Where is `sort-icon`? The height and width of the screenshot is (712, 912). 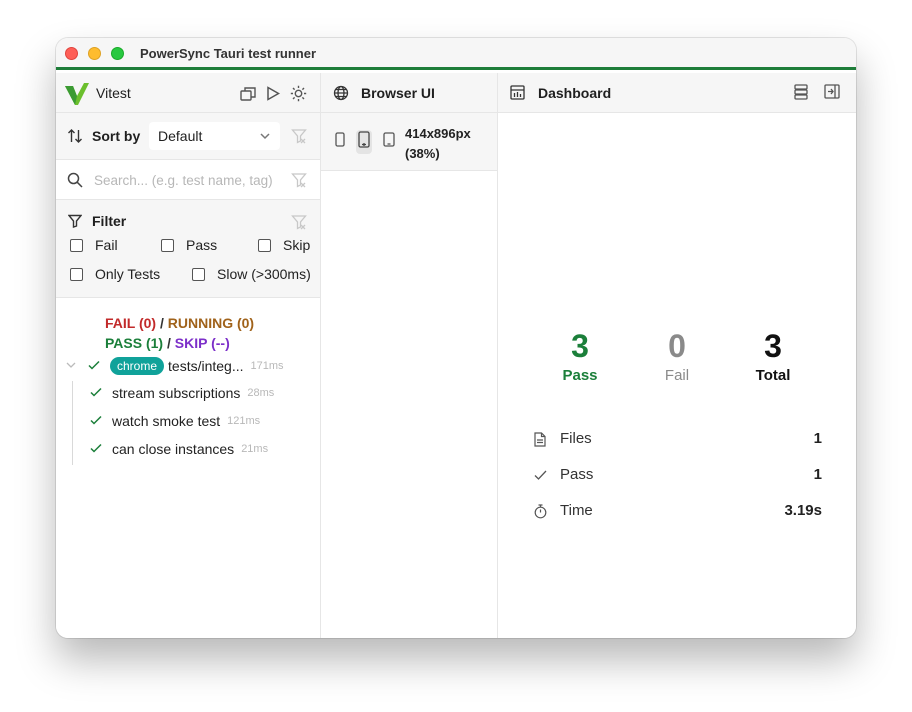 sort-icon is located at coordinates (75, 137).